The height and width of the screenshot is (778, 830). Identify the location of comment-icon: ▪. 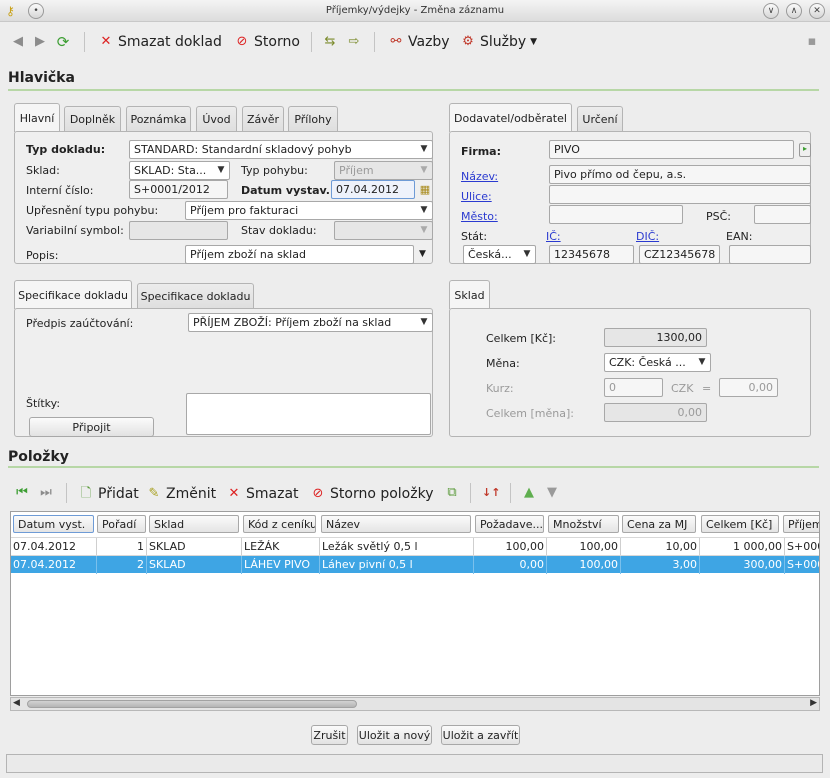
(812, 42).